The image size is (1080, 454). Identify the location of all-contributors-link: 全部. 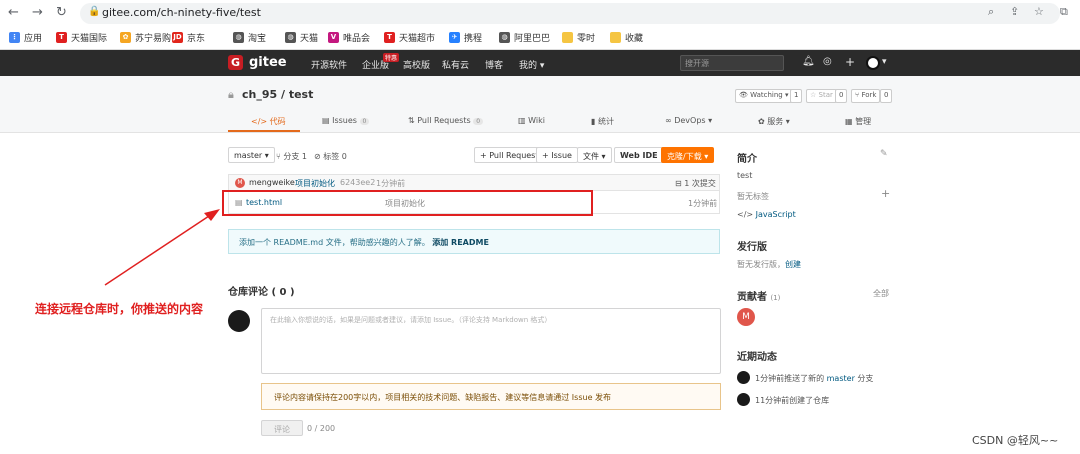
(881, 293).